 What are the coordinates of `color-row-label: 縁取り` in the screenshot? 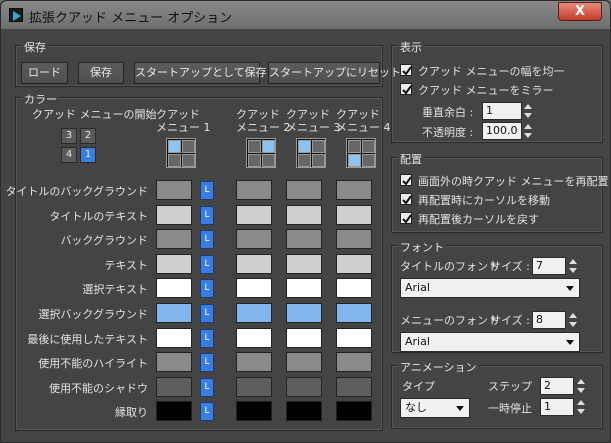 It's located at (131, 412).